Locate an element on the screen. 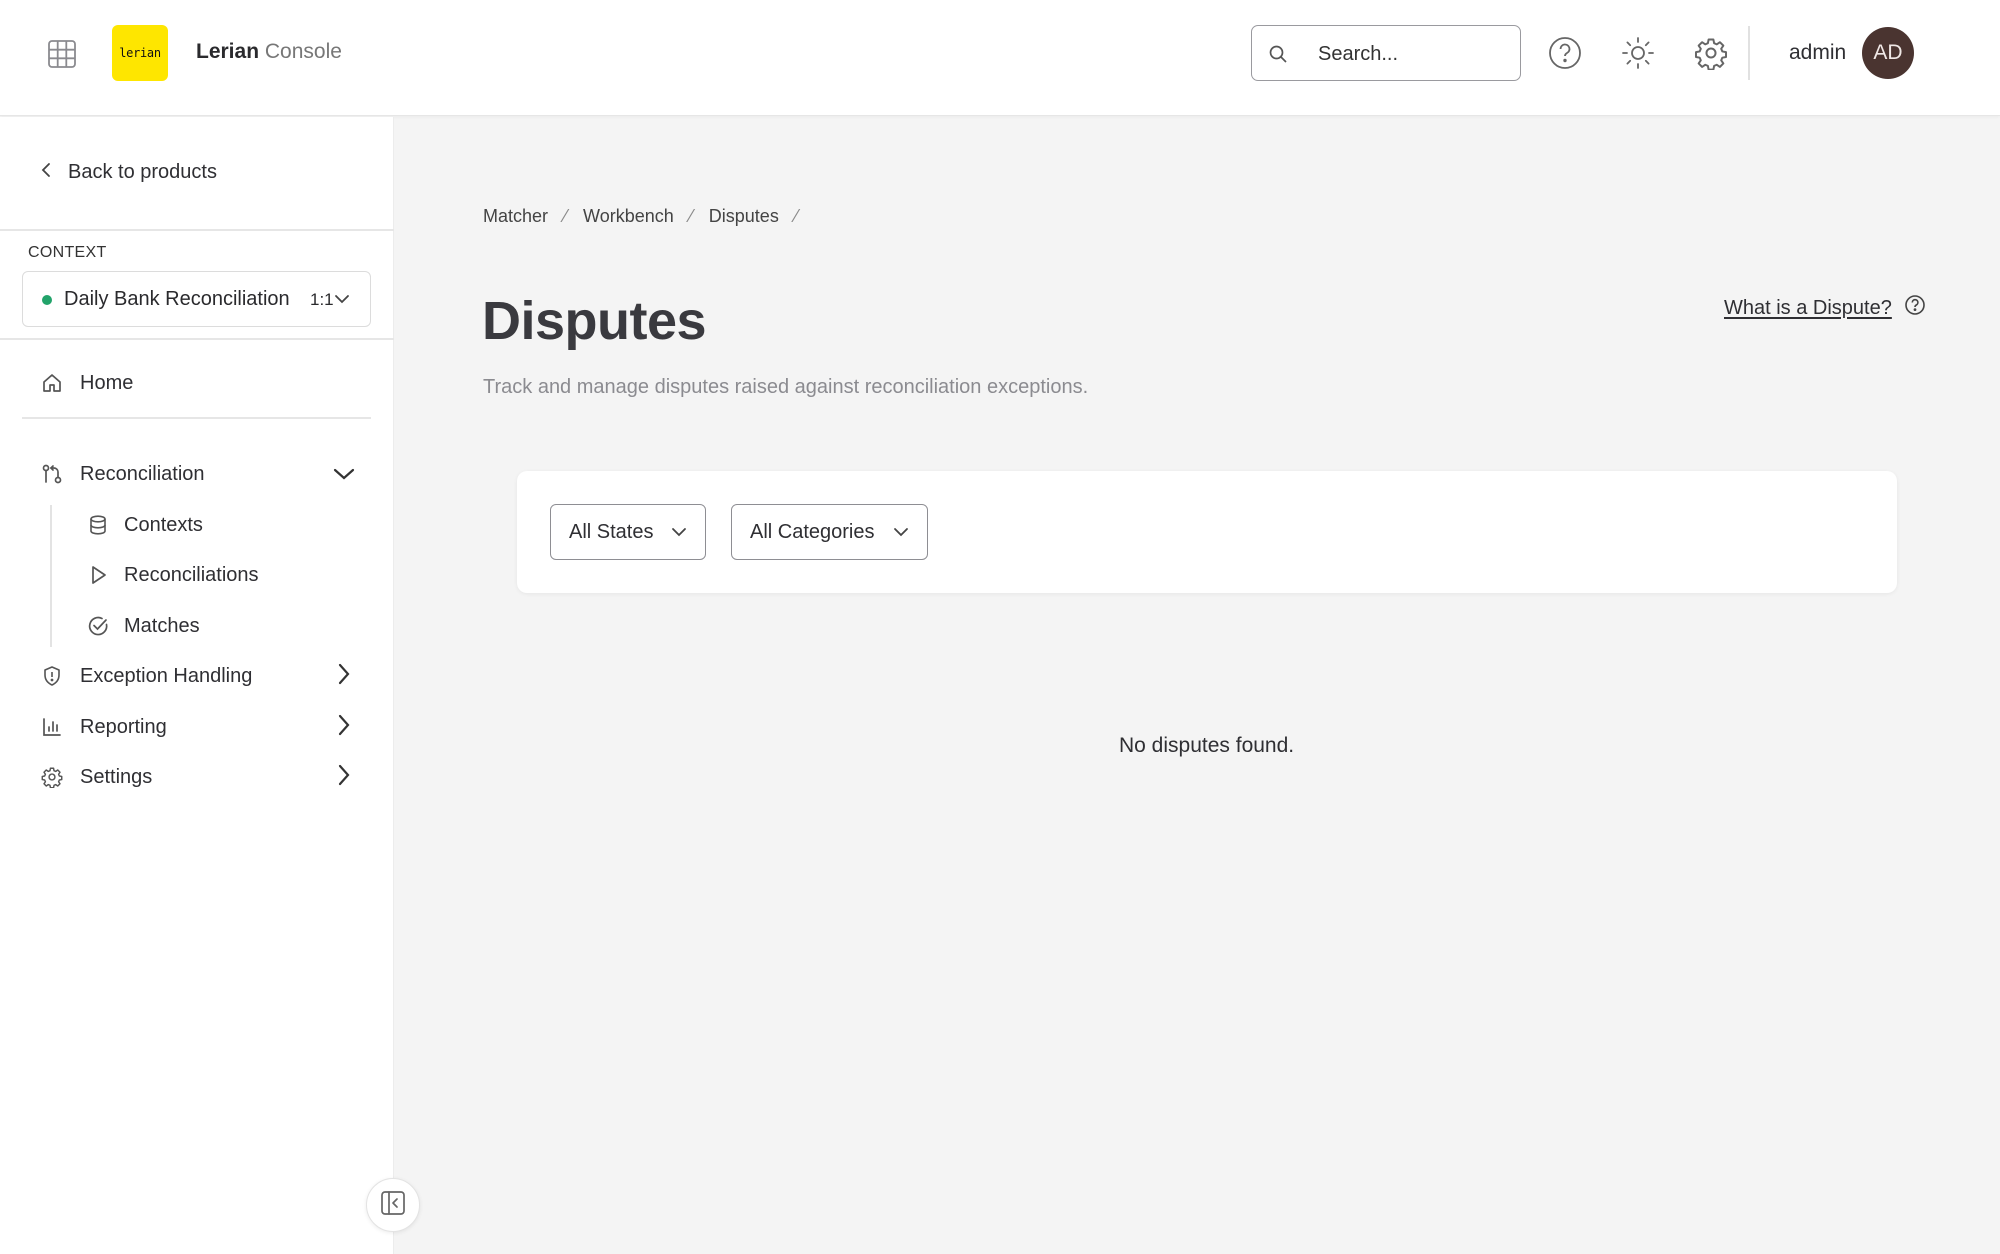  context-name: Daily Bank Reconciliation is located at coordinates (177, 299).